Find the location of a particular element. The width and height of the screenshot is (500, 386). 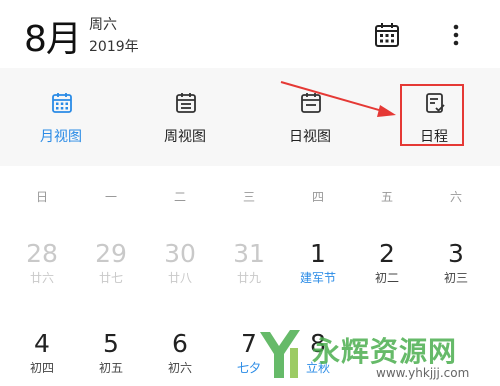

weekday-header-tue: 二 is located at coordinates (179, 197).